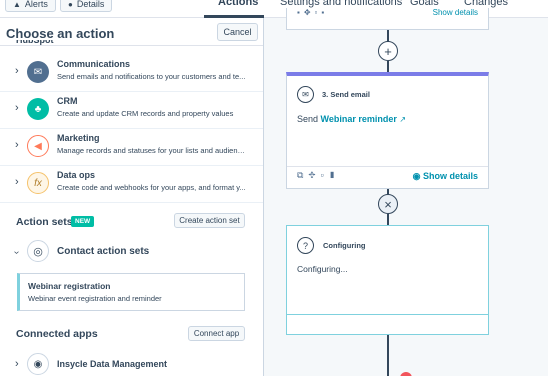 This screenshot has height=376, width=548. Describe the element at coordinates (38, 251) in the screenshot. I see `action-set-icon: ◎` at that location.